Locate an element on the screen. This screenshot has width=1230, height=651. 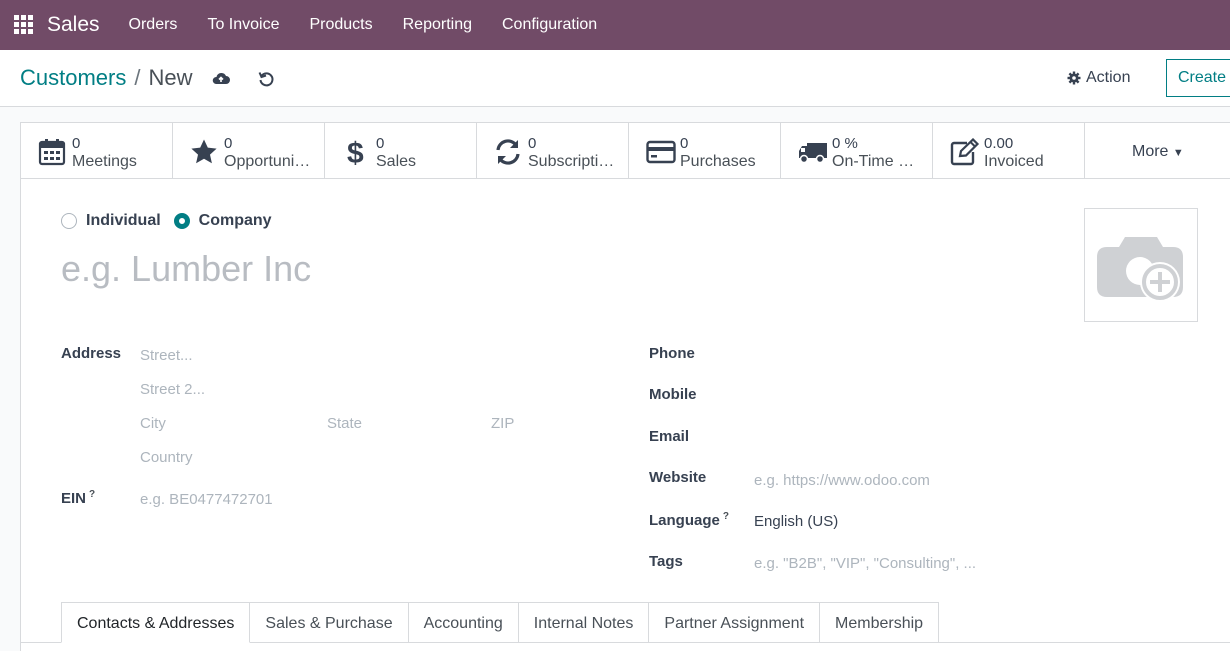
address-label: Address is located at coordinates (91, 353).